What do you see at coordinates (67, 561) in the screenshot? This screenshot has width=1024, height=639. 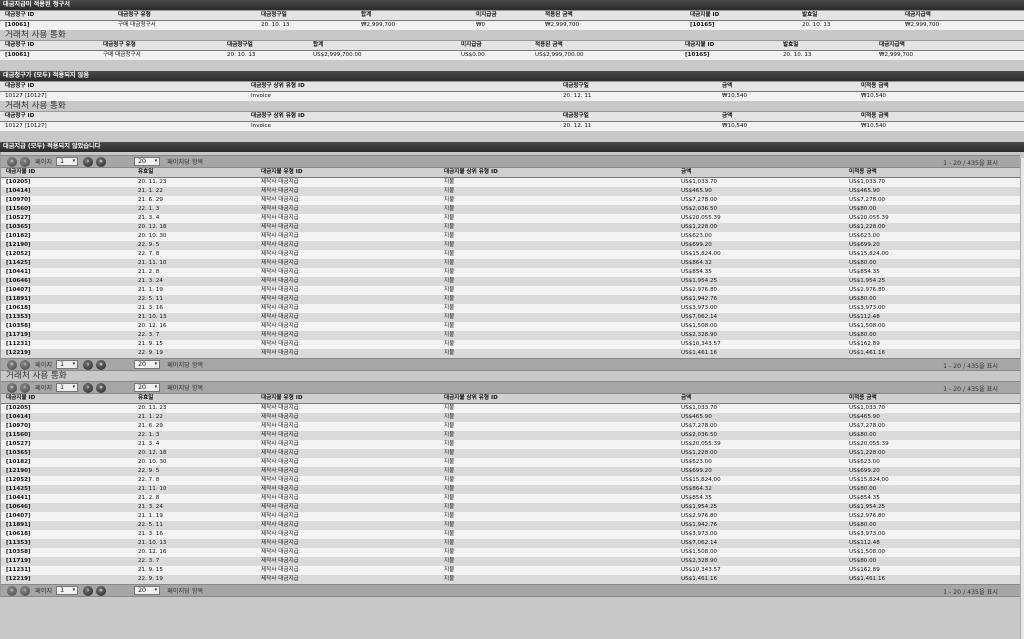 I see `payment-id-link: [11719]` at bounding box center [67, 561].